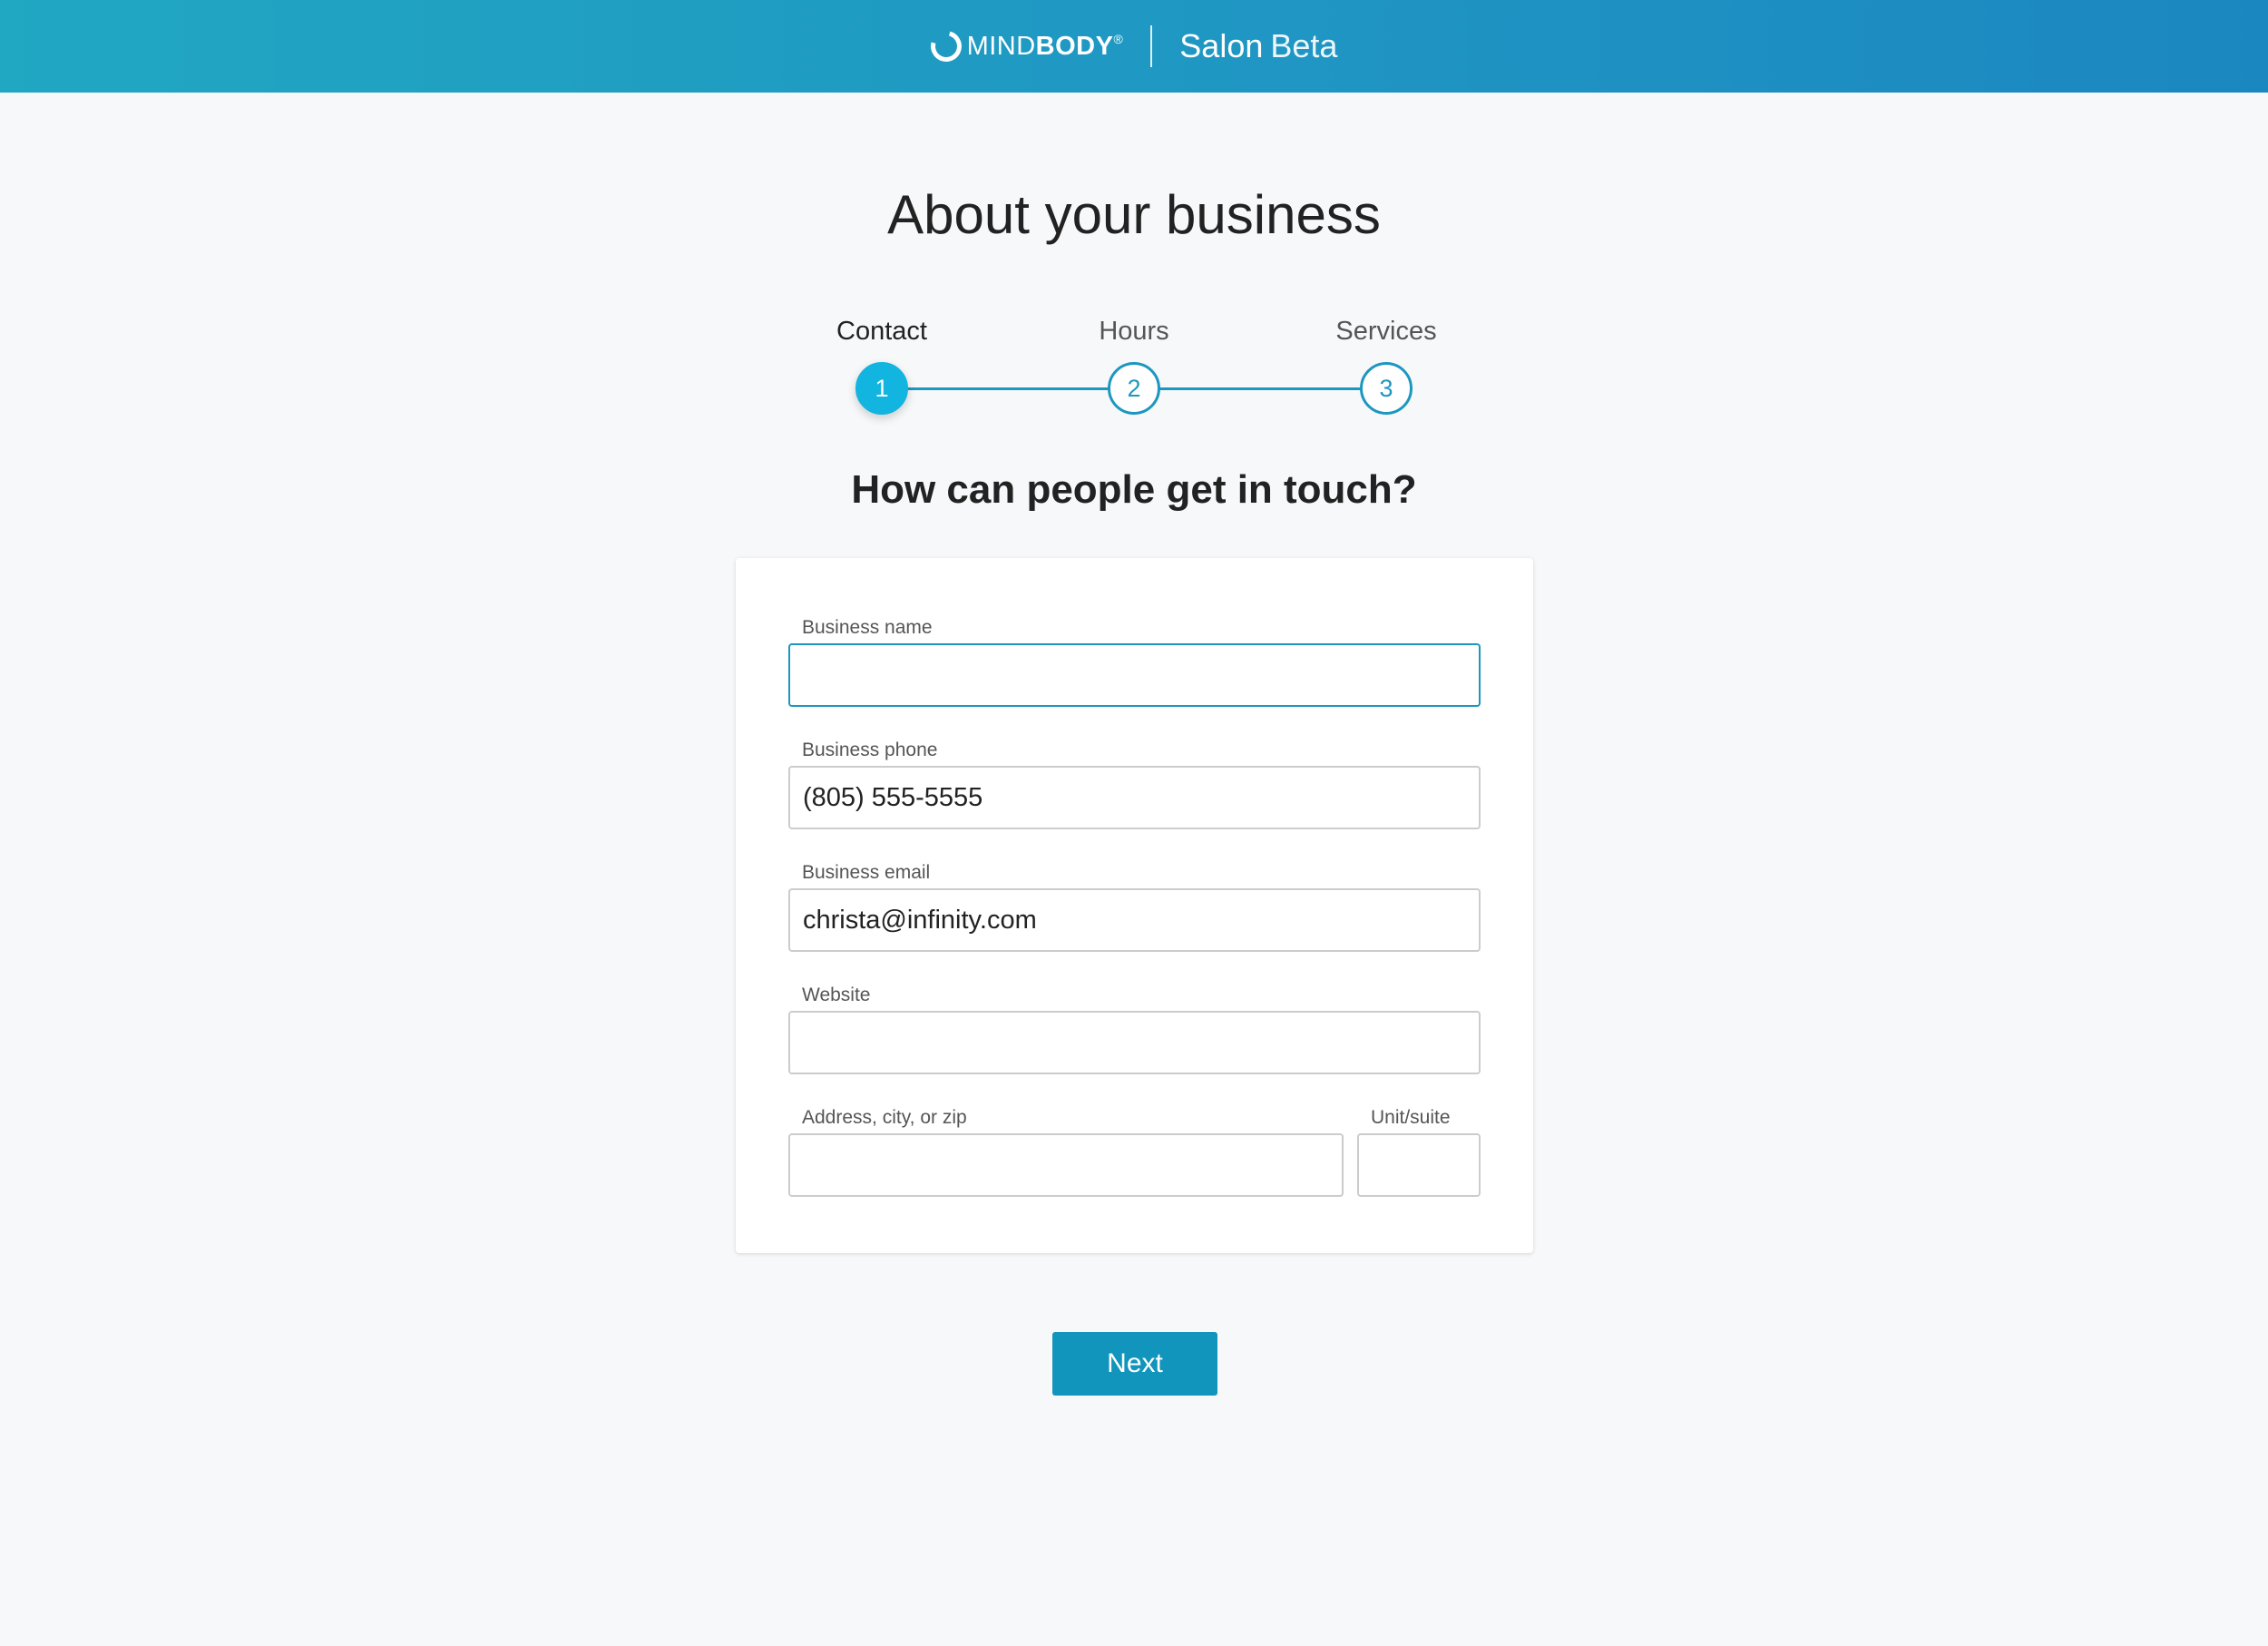 Image resolution: width=2268 pixels, height=1646 pixels. Describe the element at coordinates (868, 627) in the screenshot. I see `business-name-label: Business name` at that location.